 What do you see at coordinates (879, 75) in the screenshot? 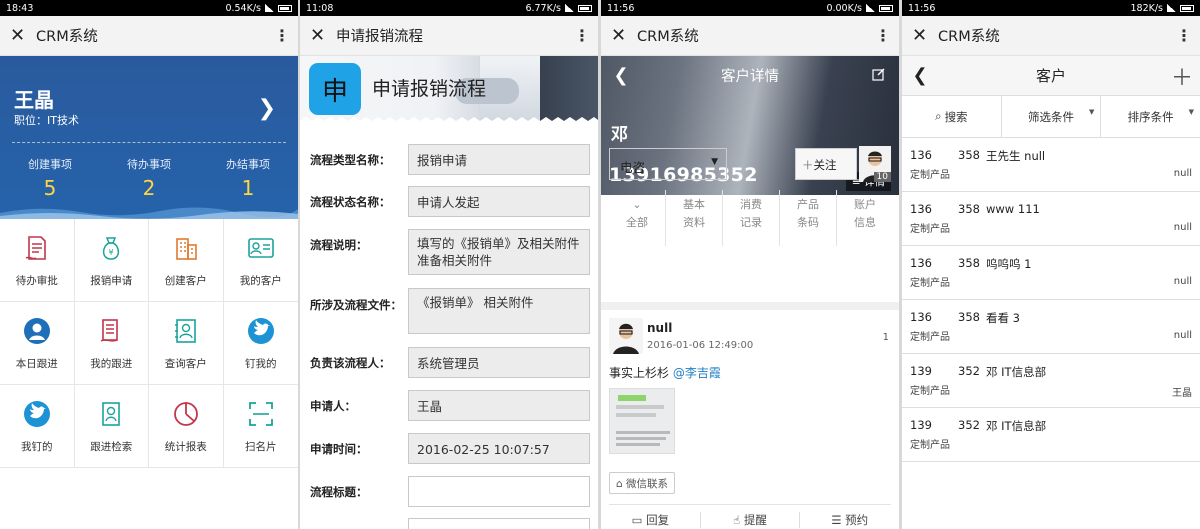
I see `edit-icon` at bounding box center [879, 75].